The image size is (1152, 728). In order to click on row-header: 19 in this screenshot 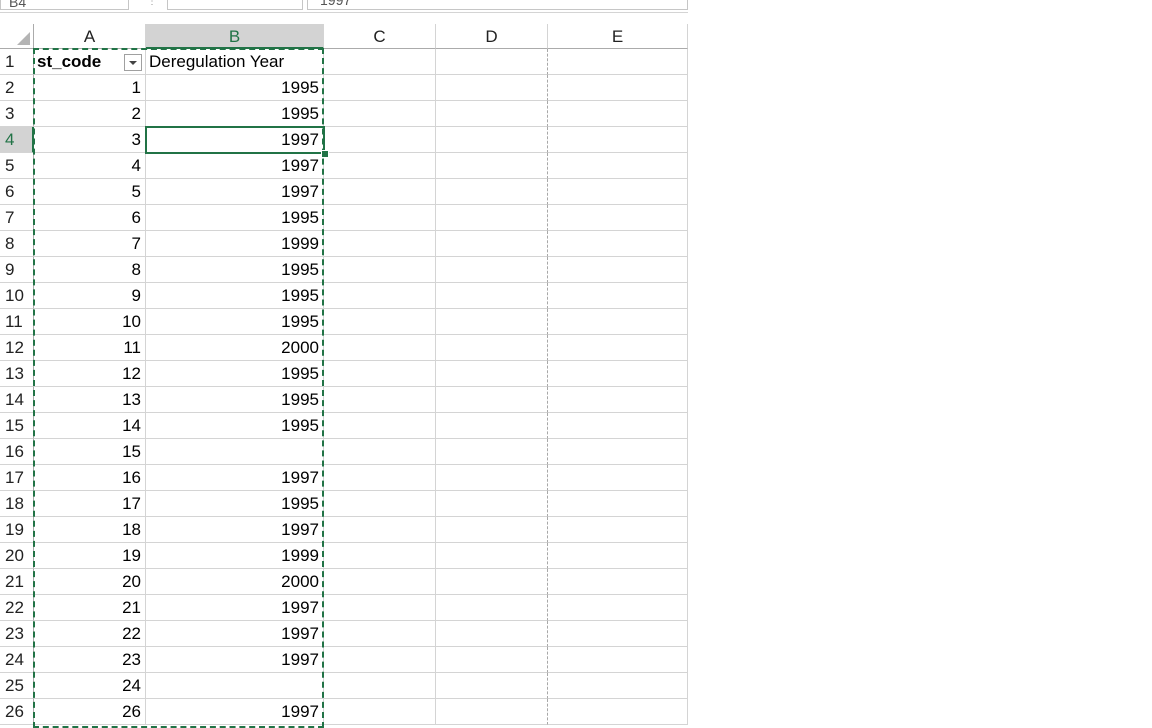, I will do `click(17, 530)`.